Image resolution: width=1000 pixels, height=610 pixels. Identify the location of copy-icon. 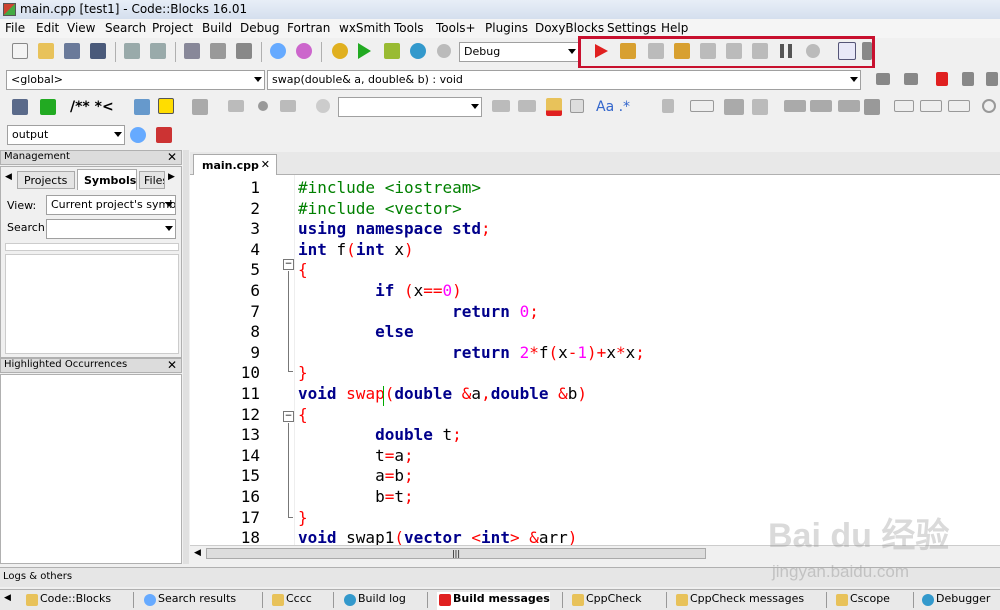
(218, 51).